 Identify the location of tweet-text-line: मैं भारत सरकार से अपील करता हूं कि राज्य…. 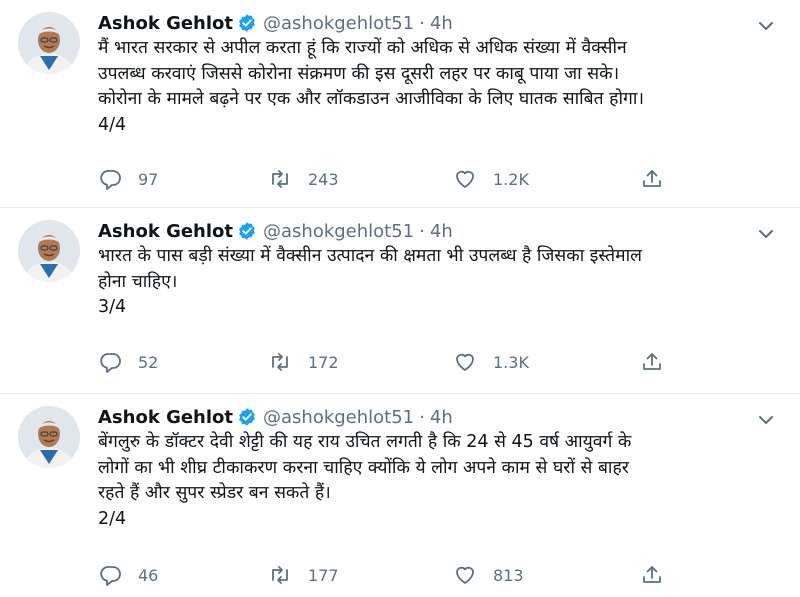
(362, 48).